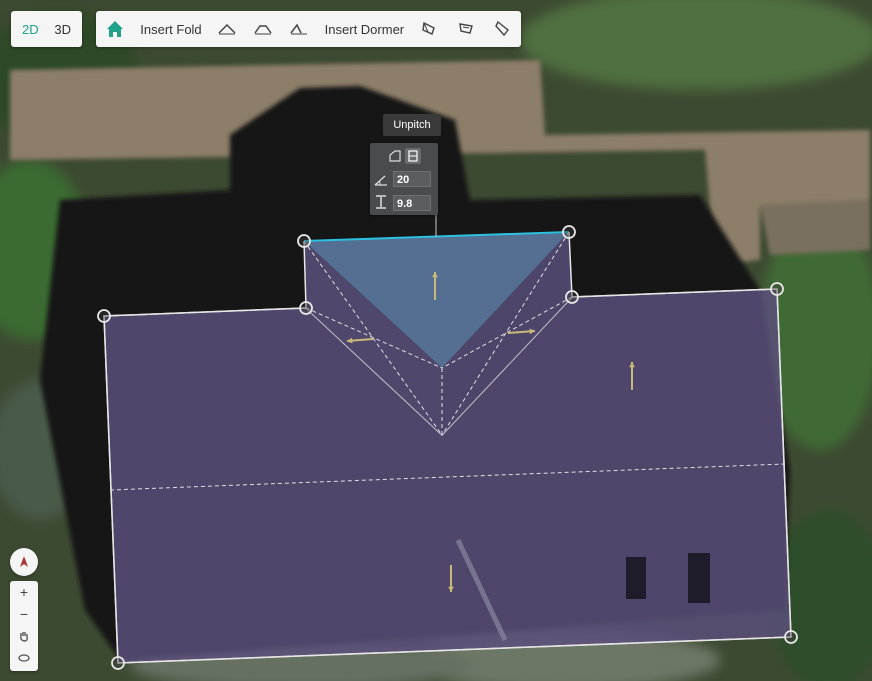  I want to click on zoom-out-button: −, so click(24, 614).